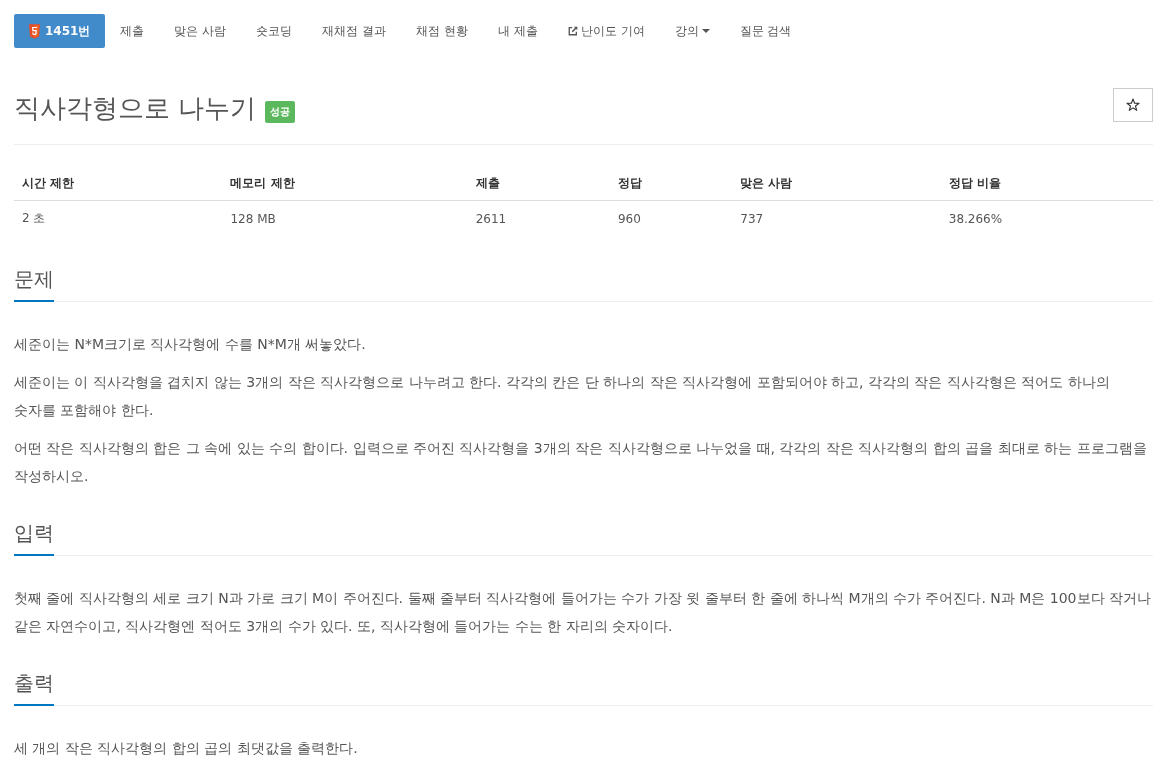 This screenshot has height=764, width=1165. Describe the element at coordinates (671, 218) in the screenshot. I see `table-cell: 960` at that location.